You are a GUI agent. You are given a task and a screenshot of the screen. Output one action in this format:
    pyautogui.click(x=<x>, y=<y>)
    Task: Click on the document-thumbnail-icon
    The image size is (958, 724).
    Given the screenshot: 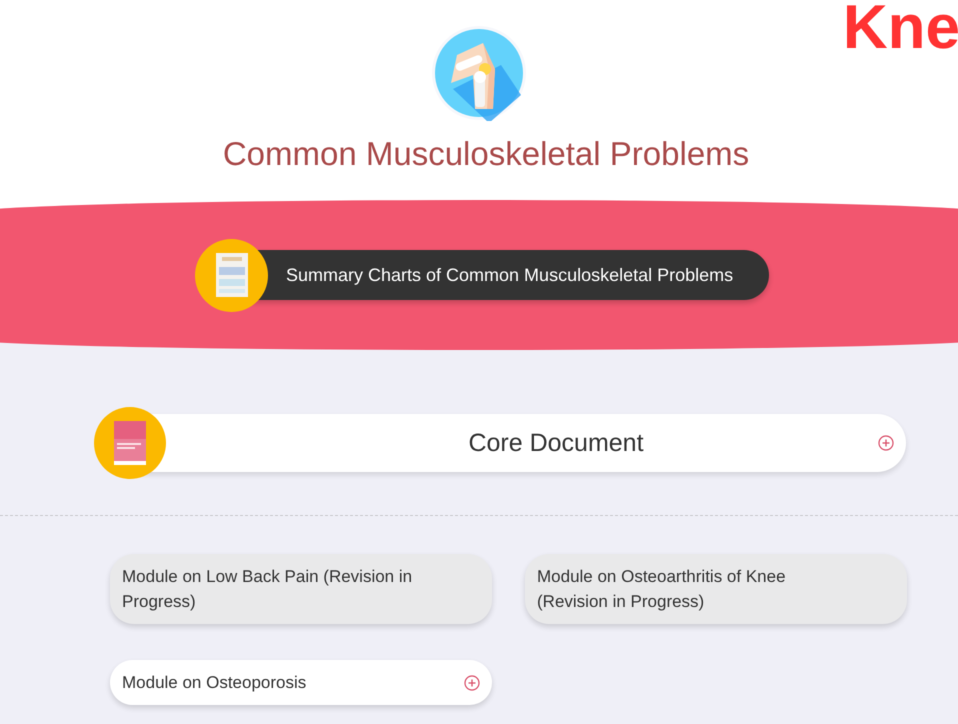 What is the action you would take?
    pyautogui.click(x=130, y=443)
    